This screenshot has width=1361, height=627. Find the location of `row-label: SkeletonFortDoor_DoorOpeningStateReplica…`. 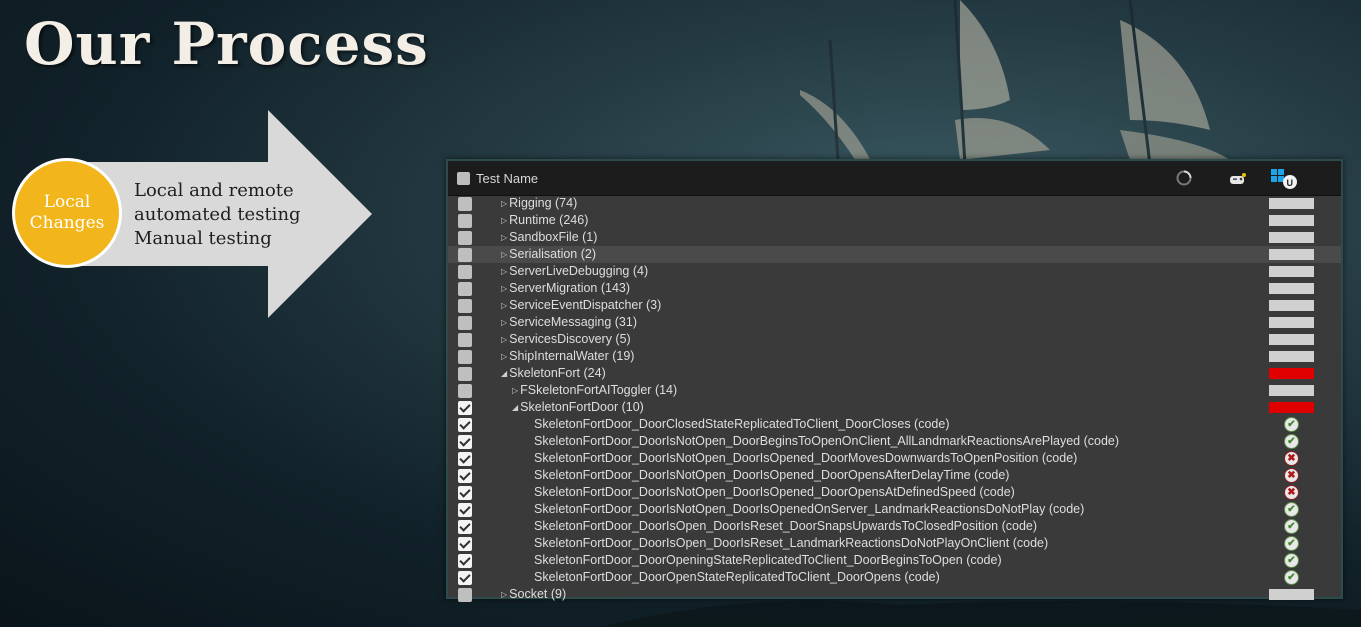

row-label: SkeletonFortDoor_DoorOpeningStateReplica… is located at coordinates (768, 560).